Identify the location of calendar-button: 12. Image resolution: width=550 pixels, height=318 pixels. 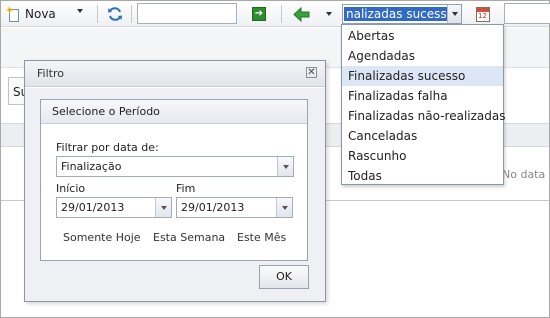
(483, 14).